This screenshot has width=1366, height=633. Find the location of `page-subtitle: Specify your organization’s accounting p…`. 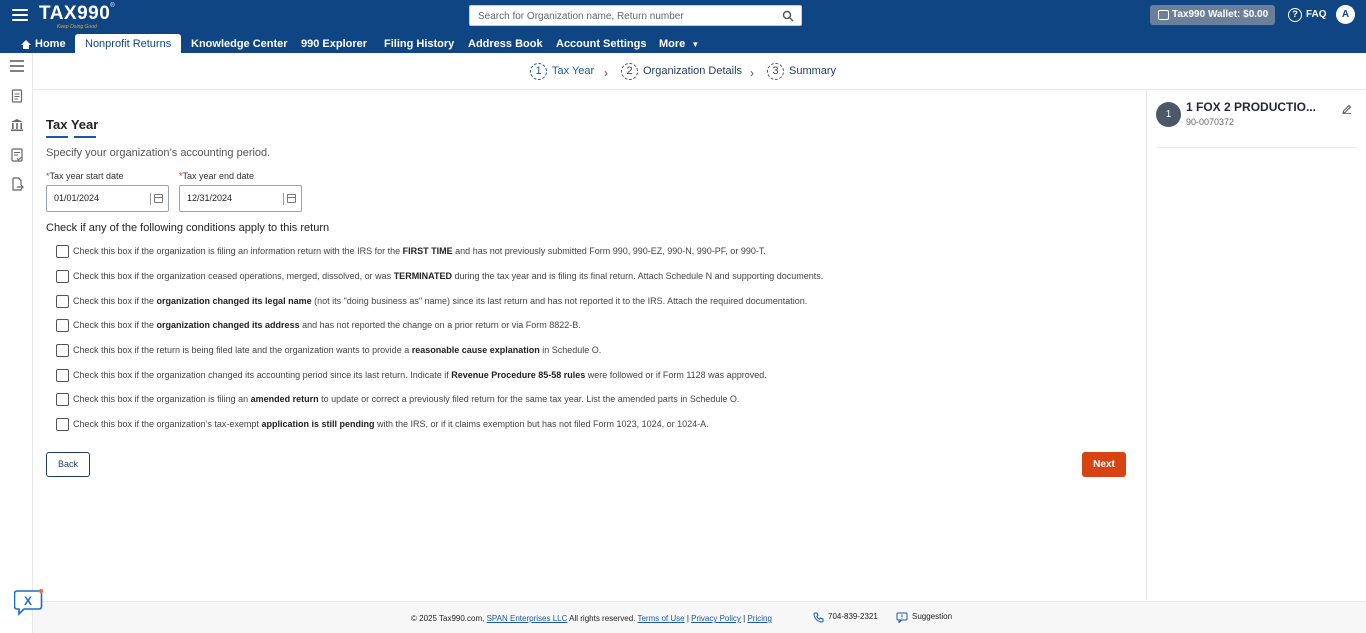

page-subtitle: Specify your organization’s accounting p… is located at coordinates (158, 153).